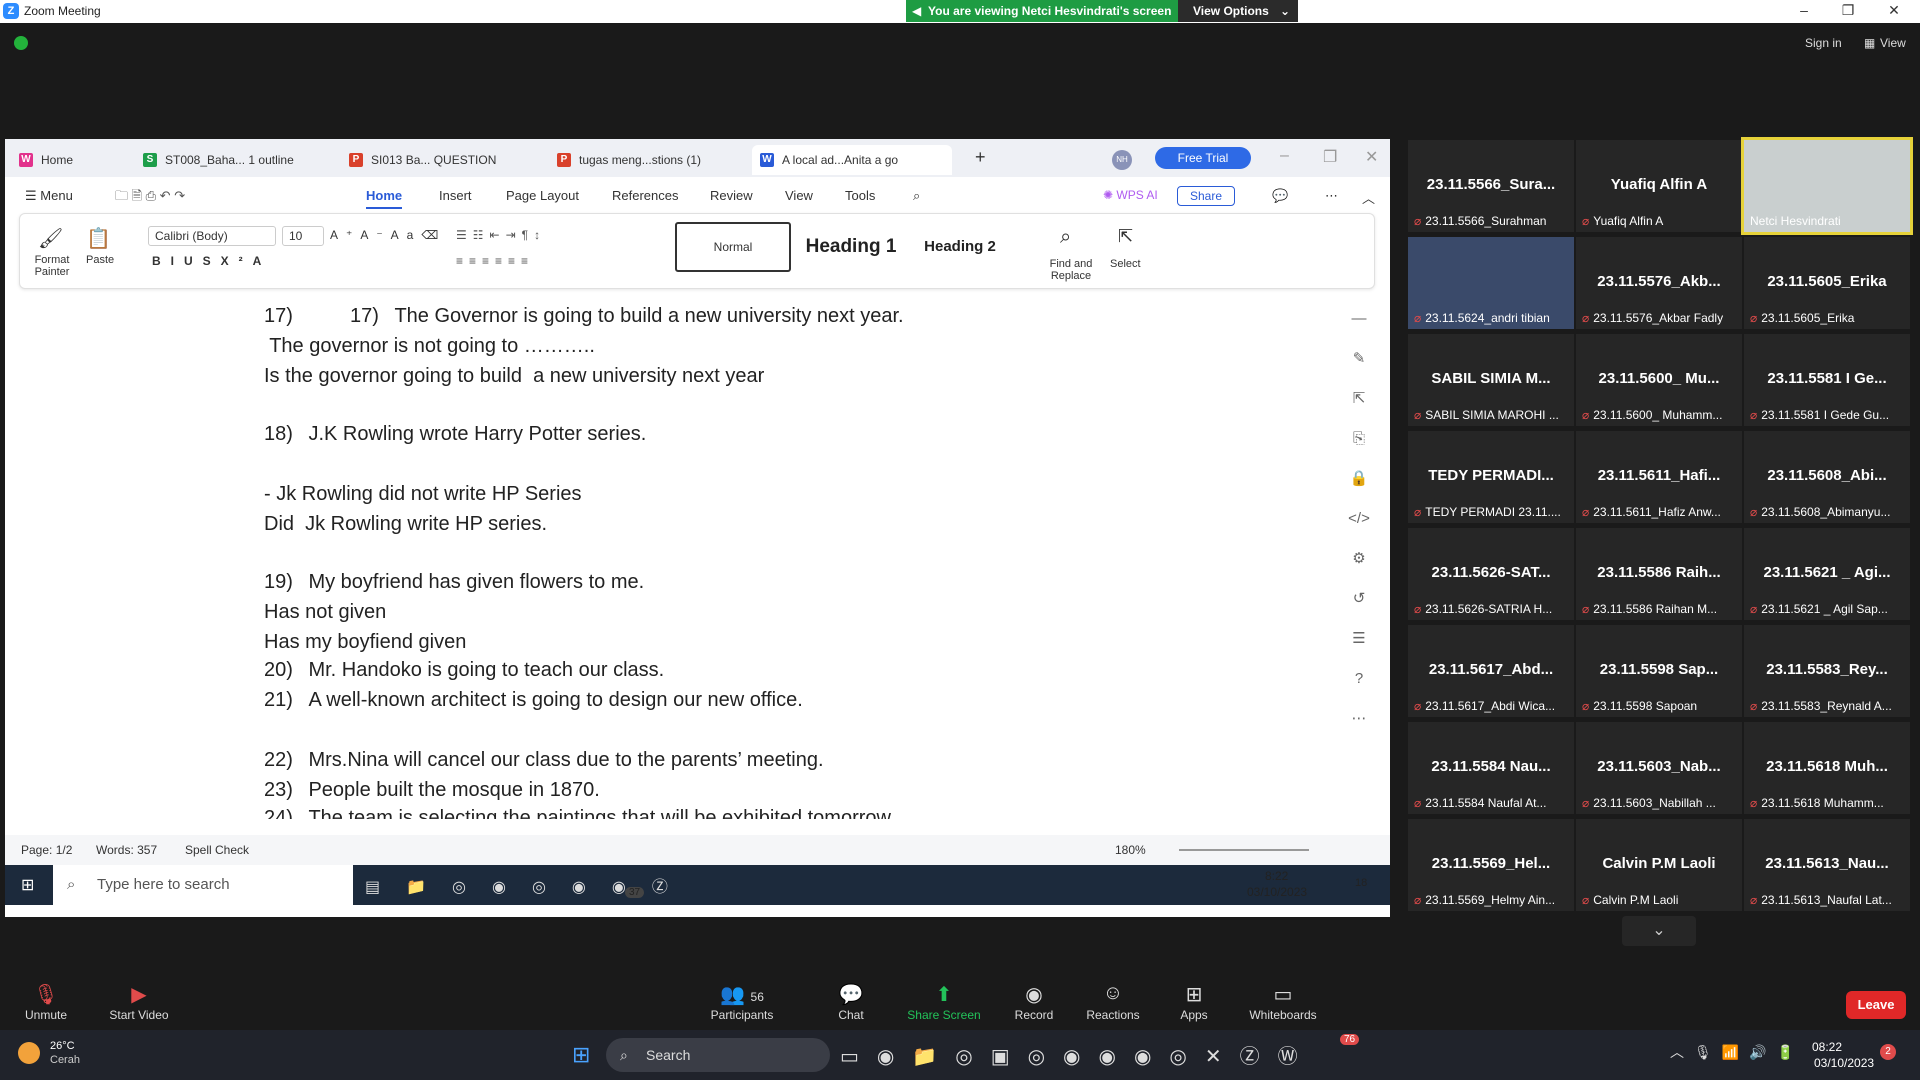 This screenshot has height=1080, width=1920. Describe the element at coordinates (1125, 264) in the screenshot. I see `select-button: Select` at that location.